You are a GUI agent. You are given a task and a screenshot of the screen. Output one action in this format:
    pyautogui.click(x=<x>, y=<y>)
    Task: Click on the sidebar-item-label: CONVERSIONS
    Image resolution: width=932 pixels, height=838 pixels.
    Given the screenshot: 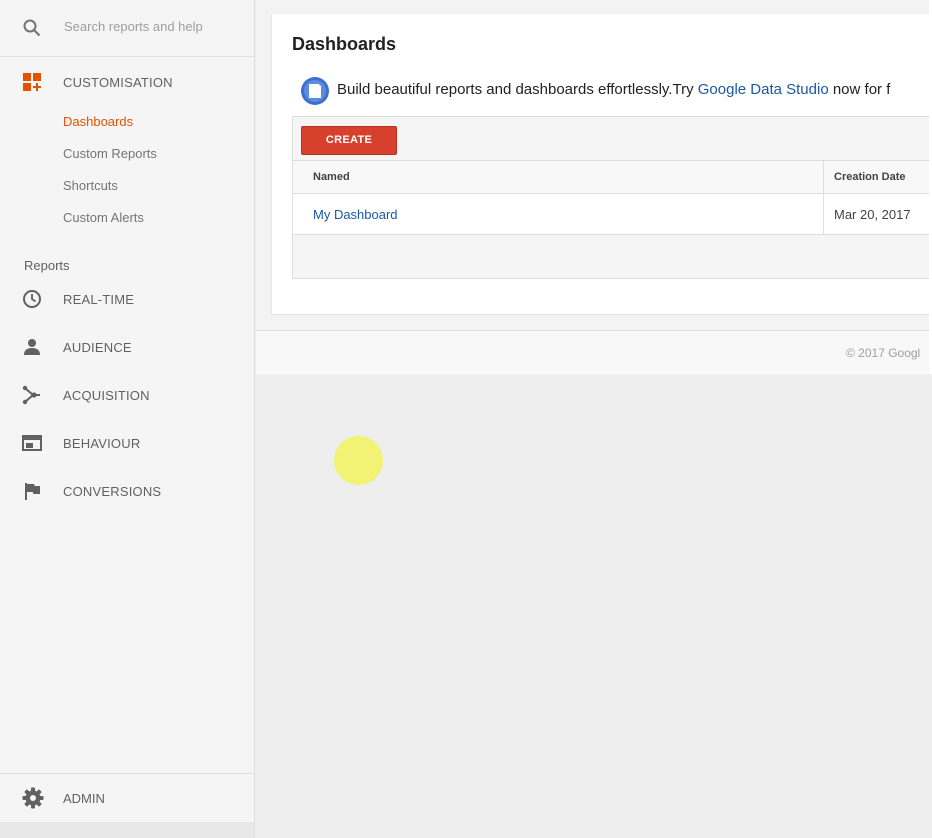 What is the action you would take?
    pyautogui.click(x=112, y=491)
    